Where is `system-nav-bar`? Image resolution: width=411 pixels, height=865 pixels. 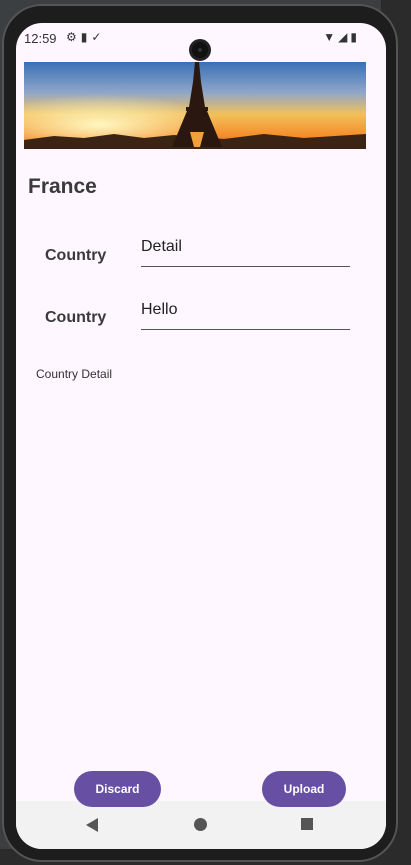
system-nav-bar is located at coordinates (201, 825).